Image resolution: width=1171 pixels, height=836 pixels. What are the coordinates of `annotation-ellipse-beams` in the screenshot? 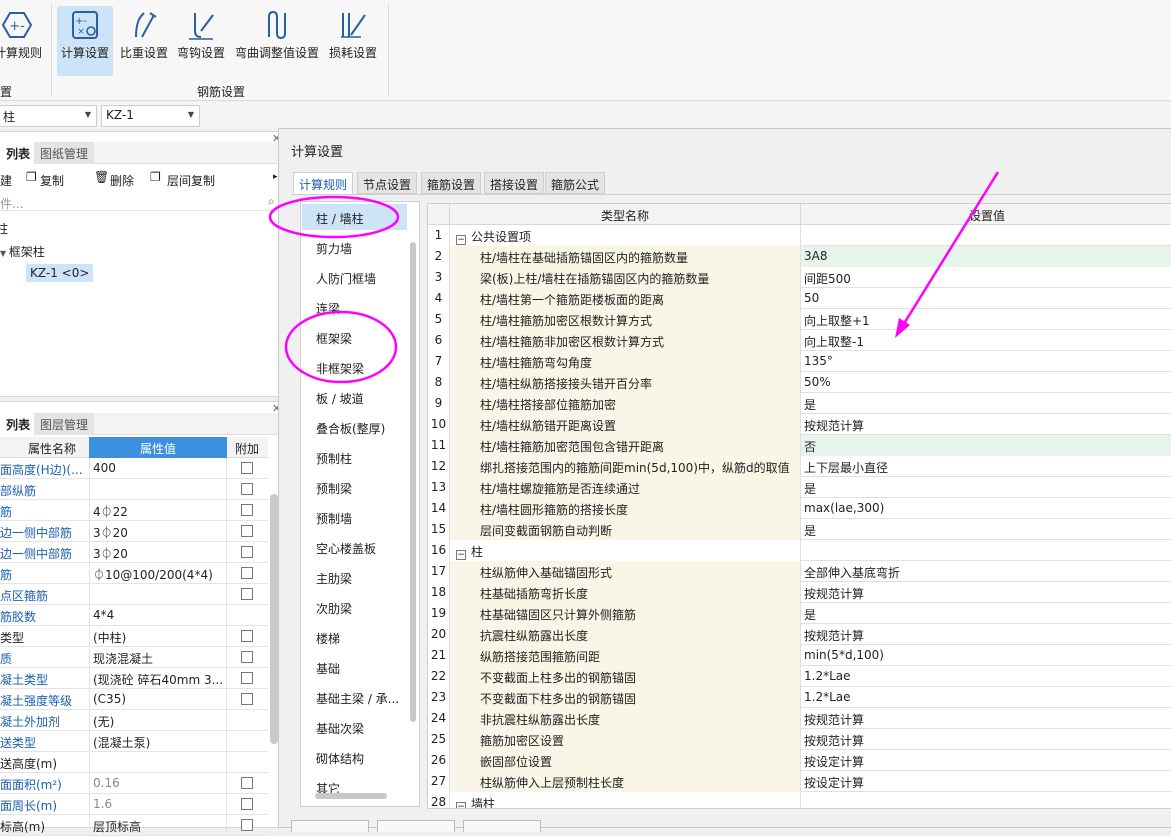 It's located at (341, 347).